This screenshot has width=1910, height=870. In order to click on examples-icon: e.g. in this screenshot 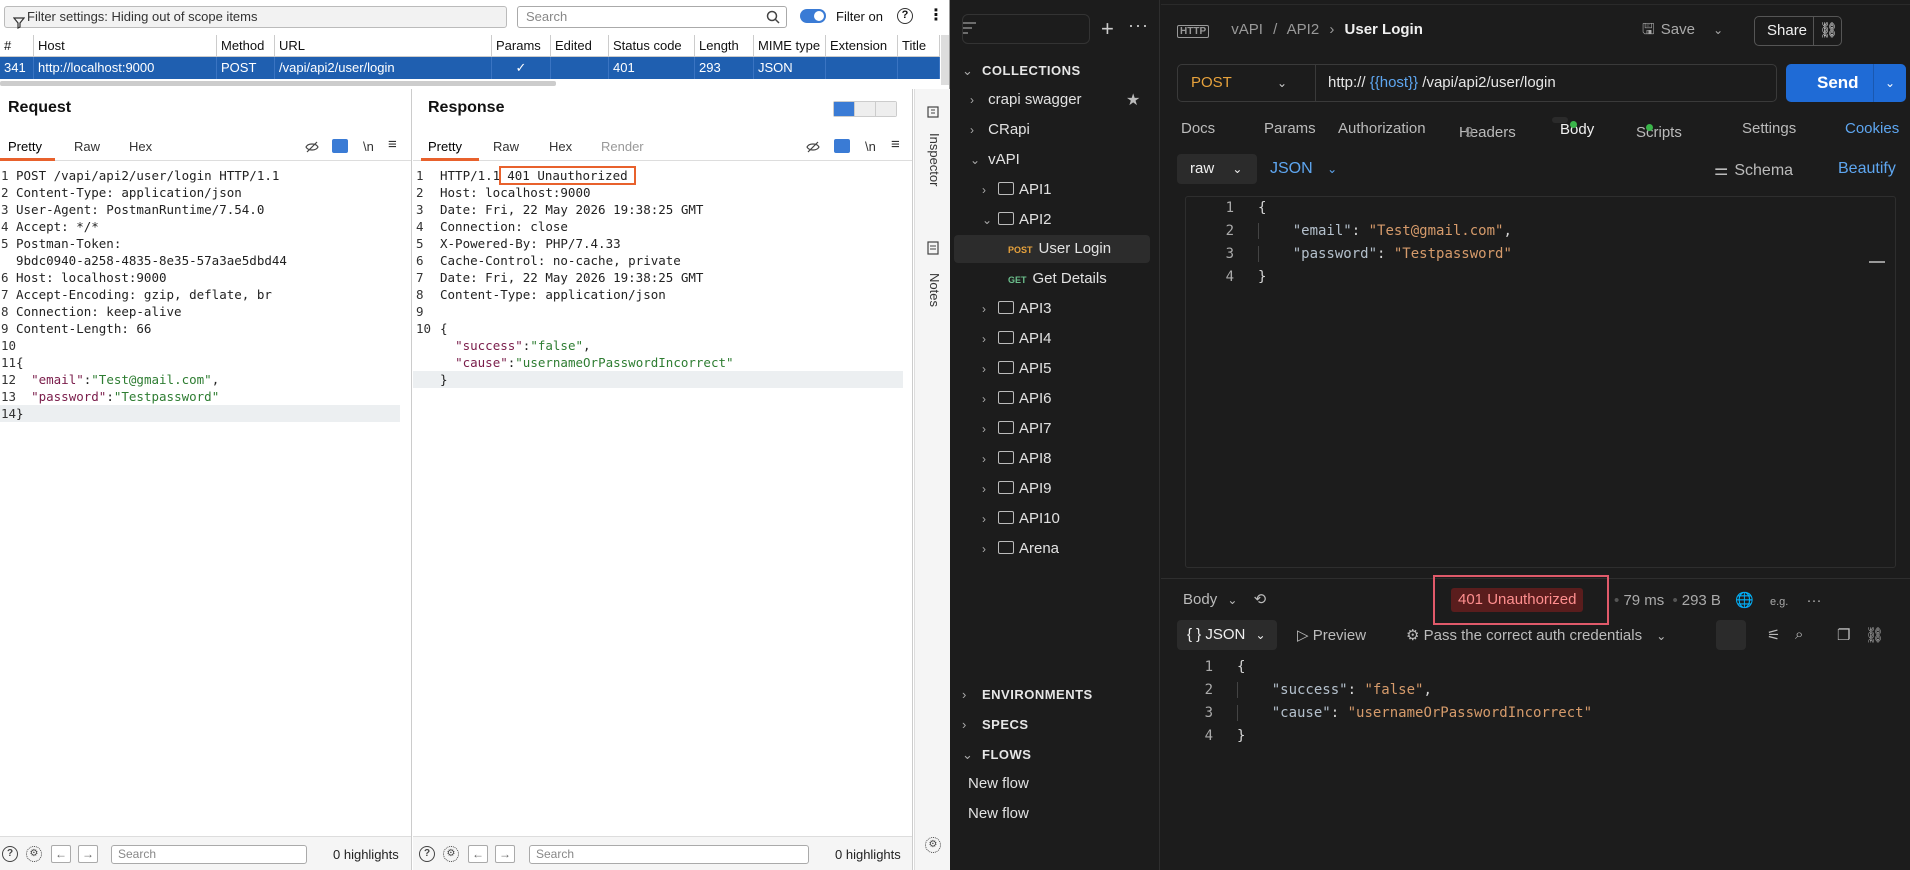, I will do `click(1779, 602)`.